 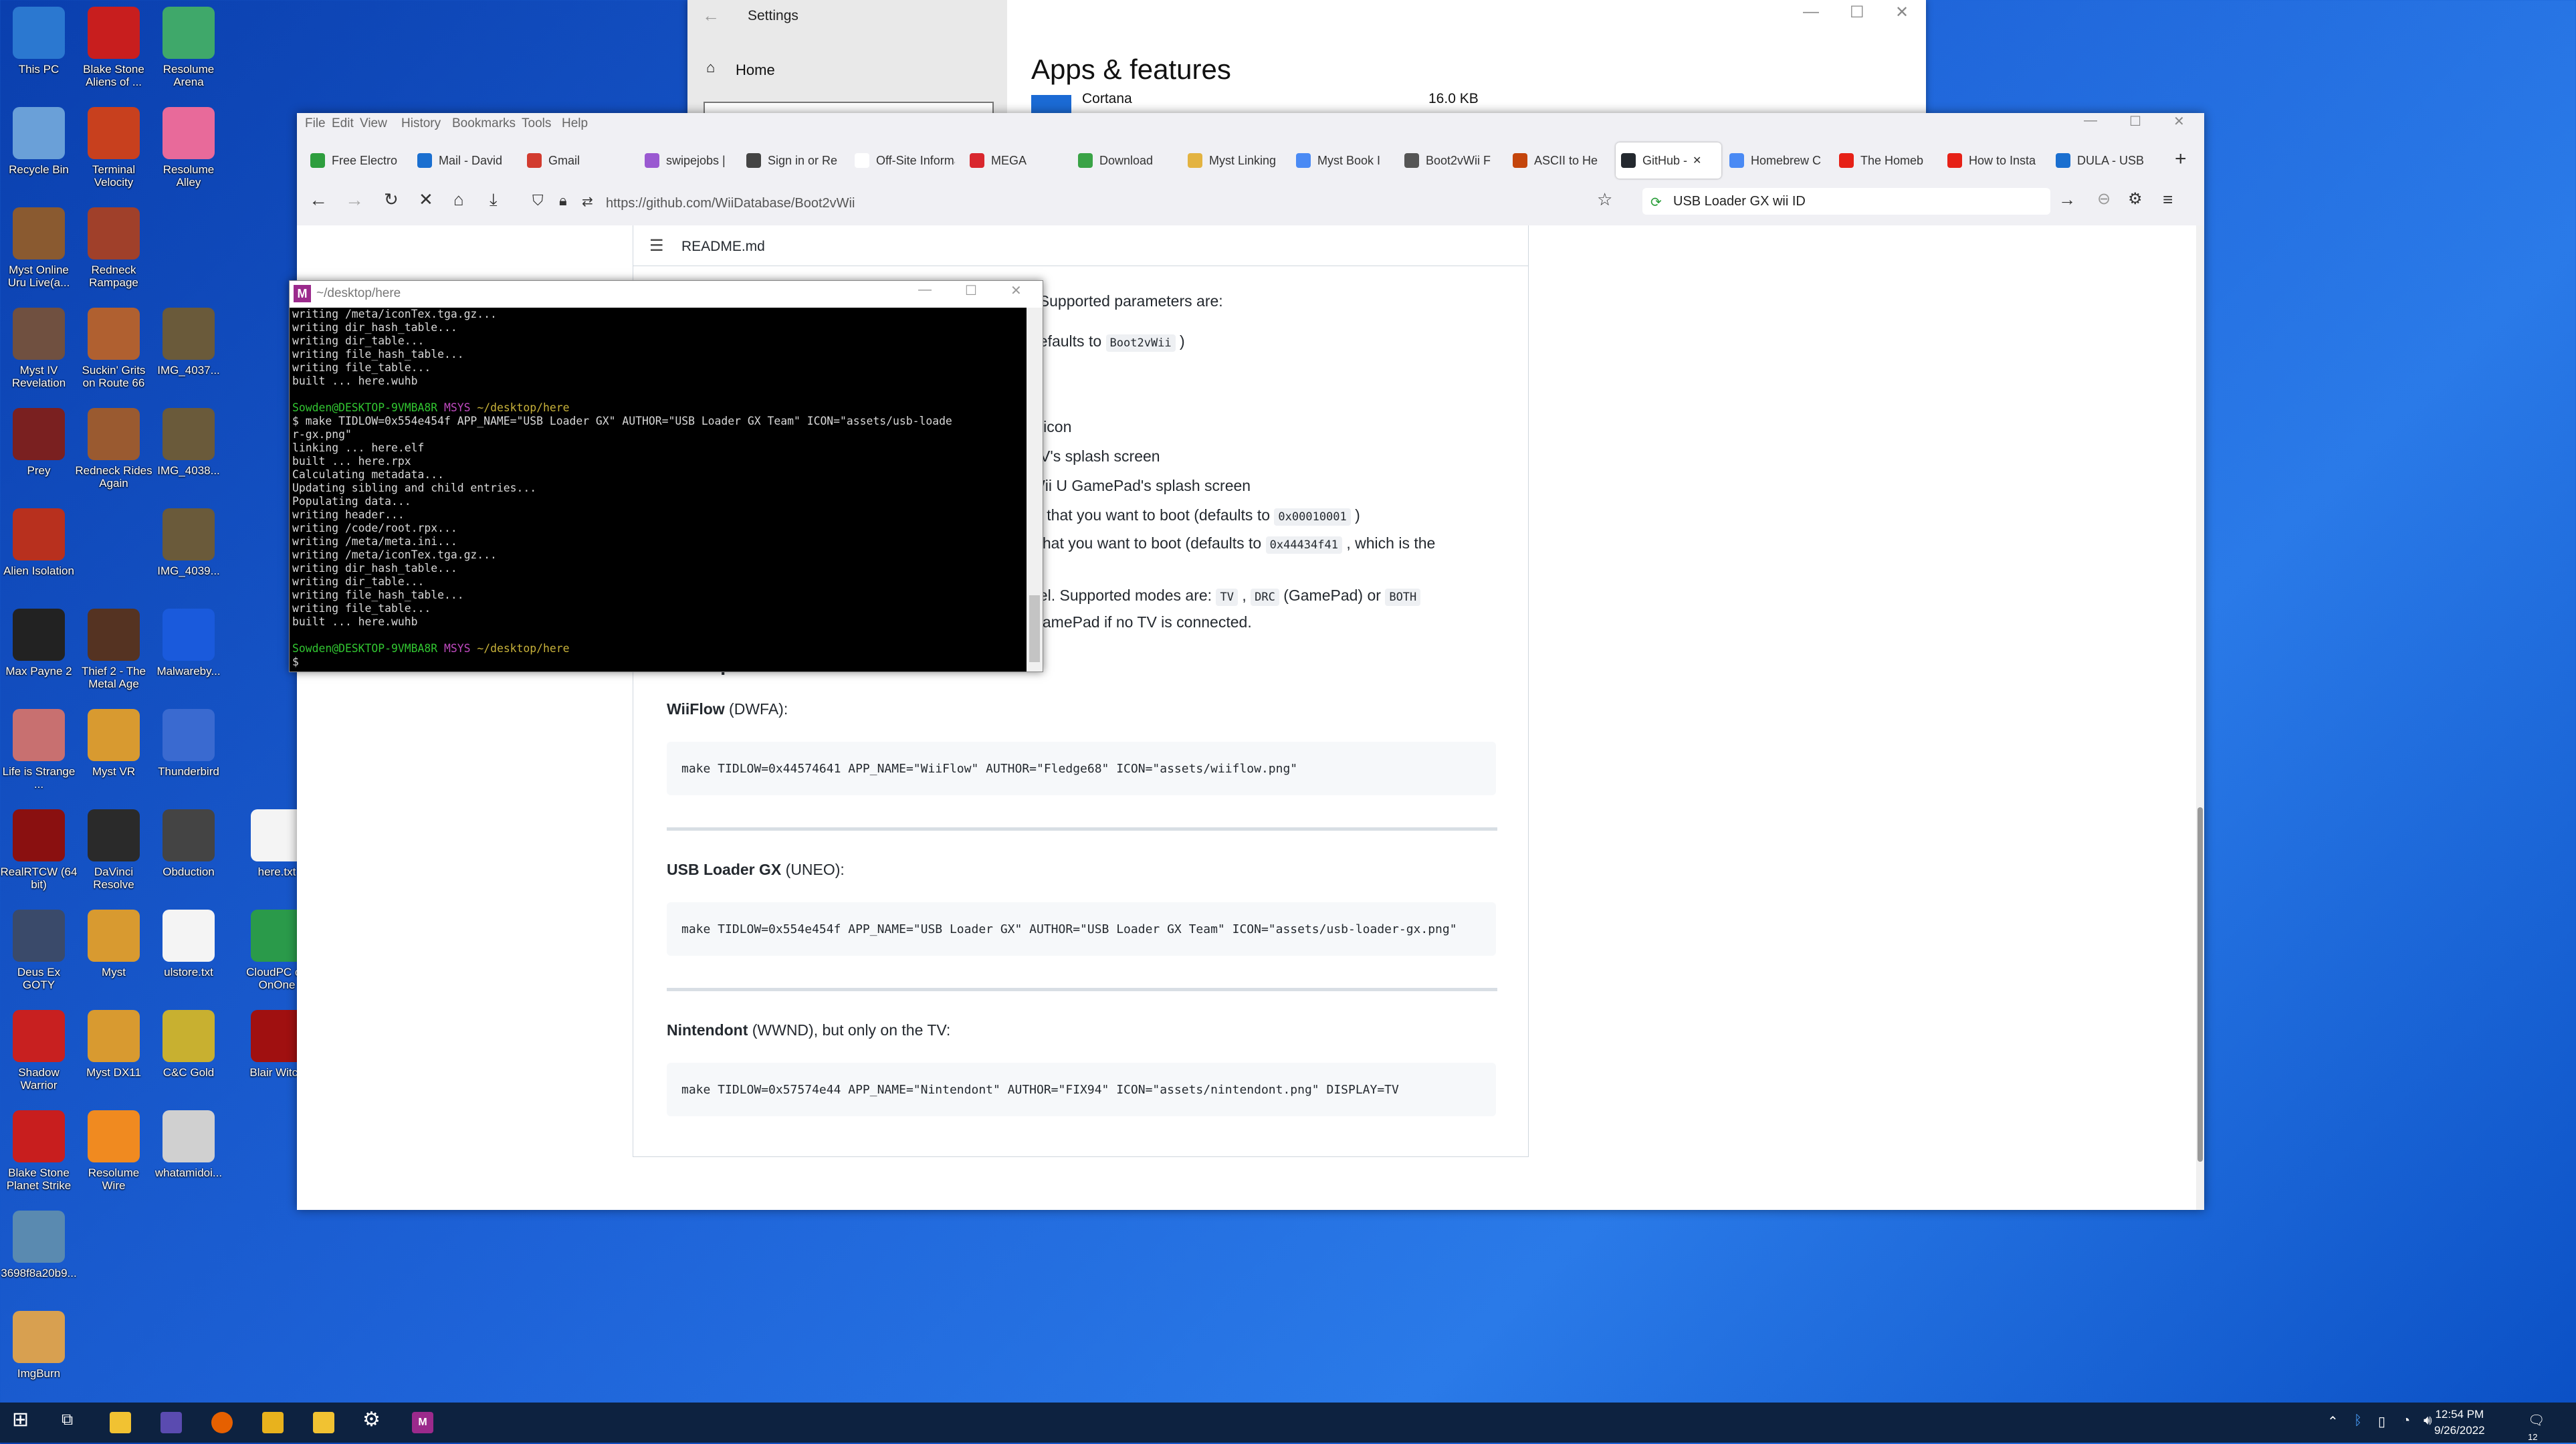 I want to click on browser-tab: Gmail, so click(x=574, y=161).